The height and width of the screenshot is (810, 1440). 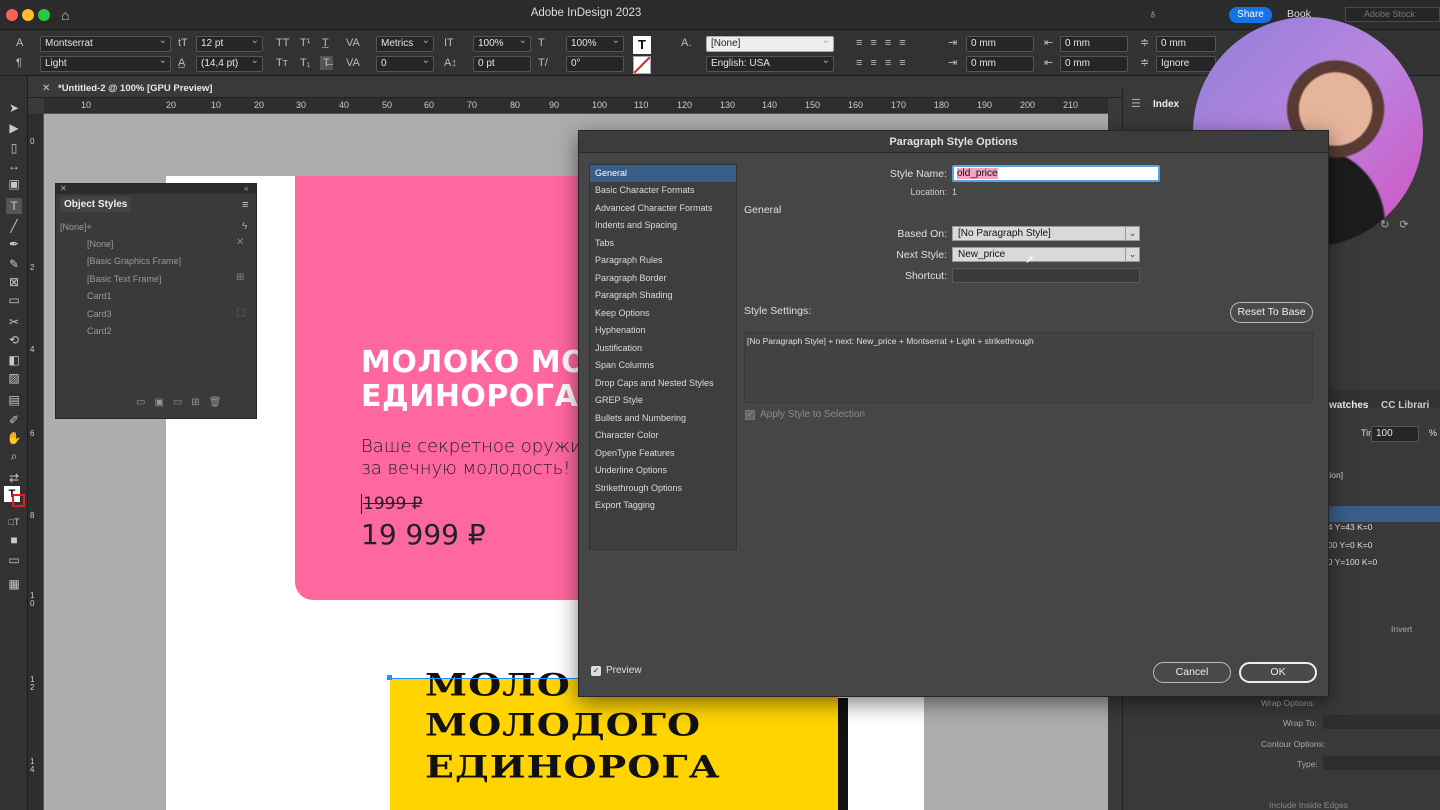 What do you see at coordinates (14, 378) in the screenshot?
I see `gradient-feather-tool-icon: ▨` at bounding box center [14, 378].